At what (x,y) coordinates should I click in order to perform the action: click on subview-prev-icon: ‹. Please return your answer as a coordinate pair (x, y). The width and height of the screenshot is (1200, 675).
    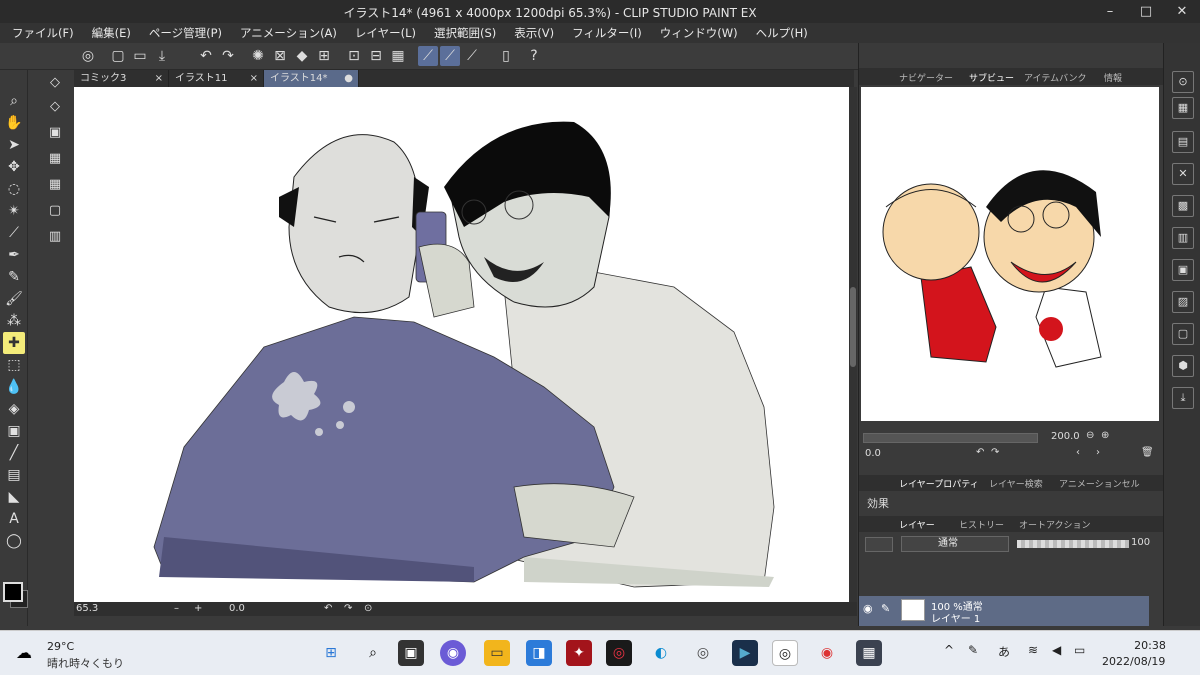
    Looking at the image, I should click on (1078, 452).